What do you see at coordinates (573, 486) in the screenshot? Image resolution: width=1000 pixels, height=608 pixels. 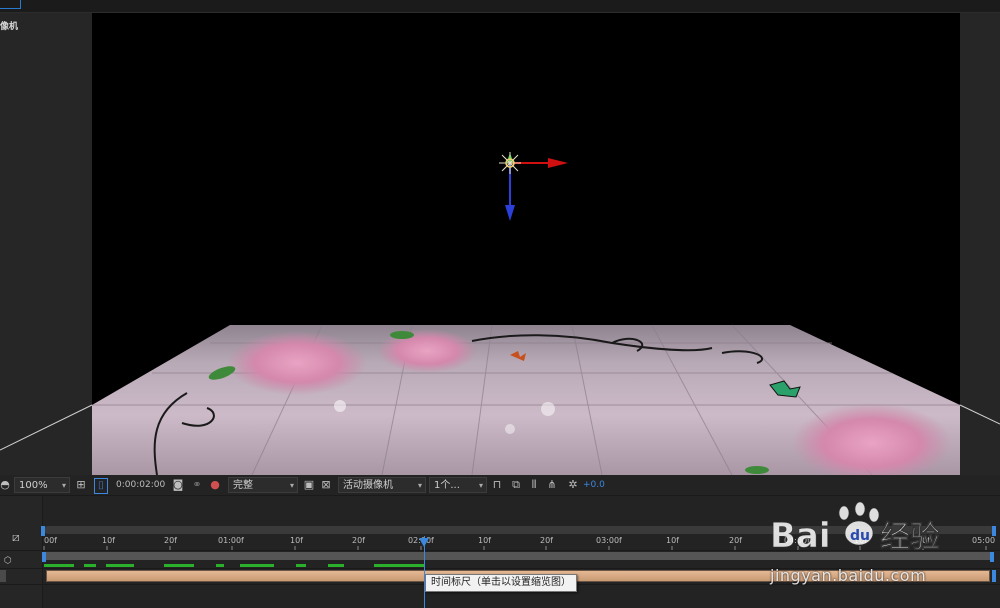 I see `exposure-reset-icon: ✲` at bounding box center [573, 486].